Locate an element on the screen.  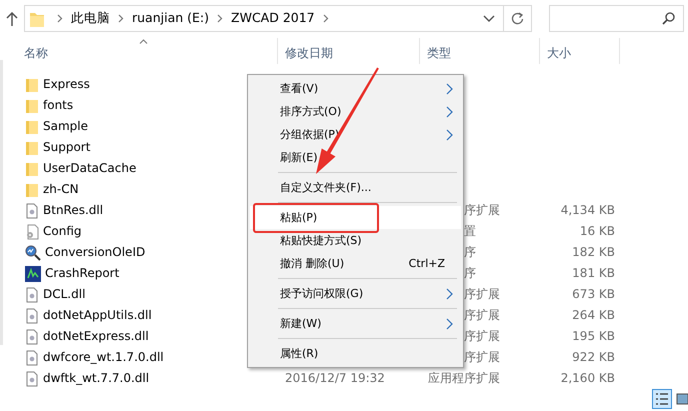
search-icon is located at coordinates (668, 18).